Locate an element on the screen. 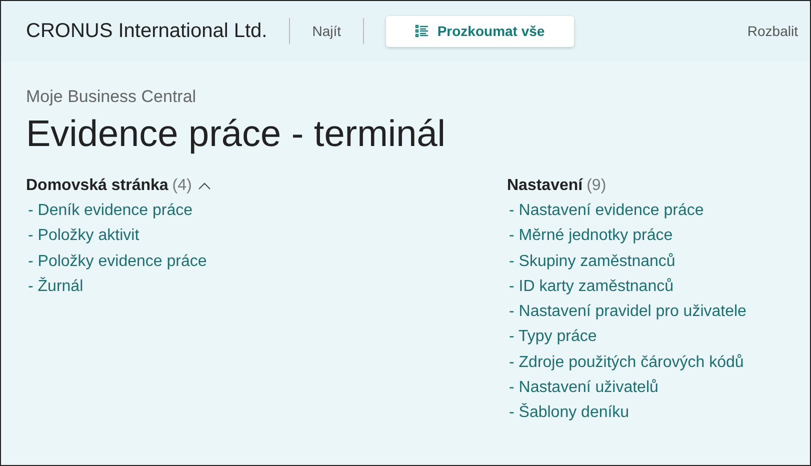 The image size is (811, 466). page-link: - ID karty zaměstnanců is located at coordinates (646, 287).